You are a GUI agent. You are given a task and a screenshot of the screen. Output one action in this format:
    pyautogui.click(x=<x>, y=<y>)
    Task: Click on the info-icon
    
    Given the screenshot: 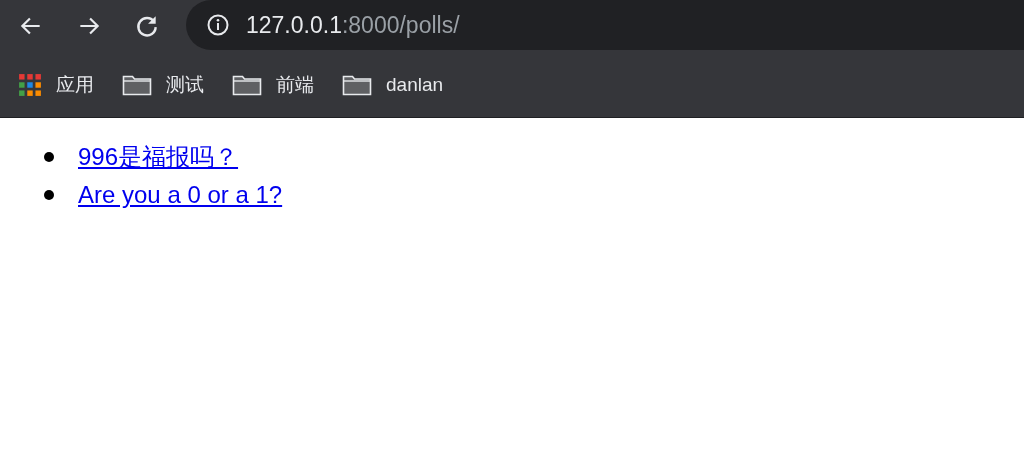 What is the action you would take?
    pyautogui.click(x=218, y=25)
    